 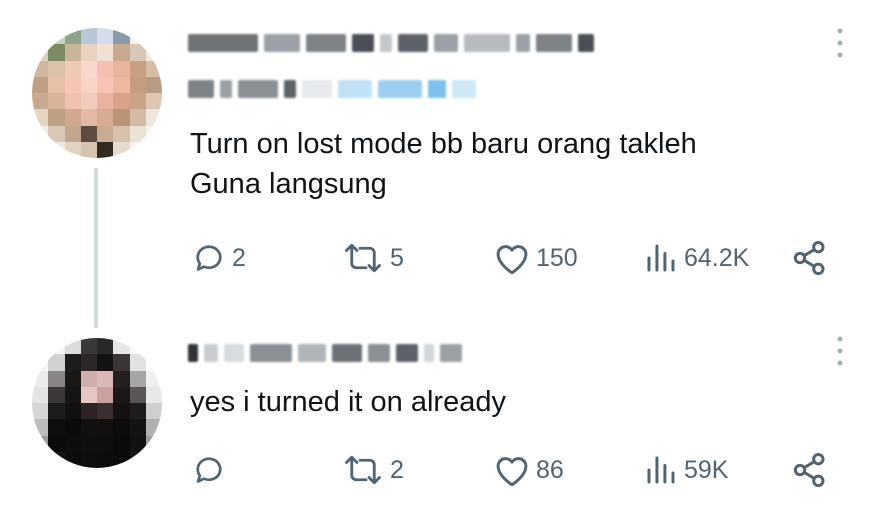 I want to click on reply-button: 2, so click(x=218, y=258).